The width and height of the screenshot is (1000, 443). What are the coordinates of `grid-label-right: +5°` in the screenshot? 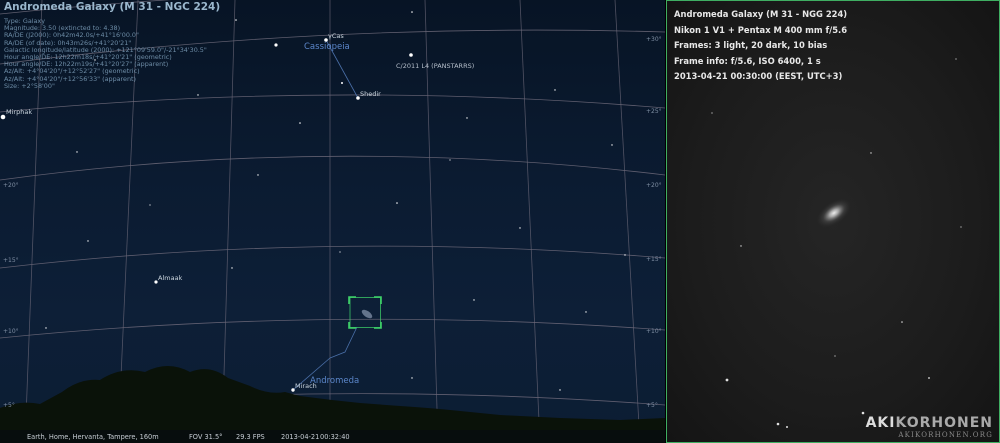 It's located at (652, 405).